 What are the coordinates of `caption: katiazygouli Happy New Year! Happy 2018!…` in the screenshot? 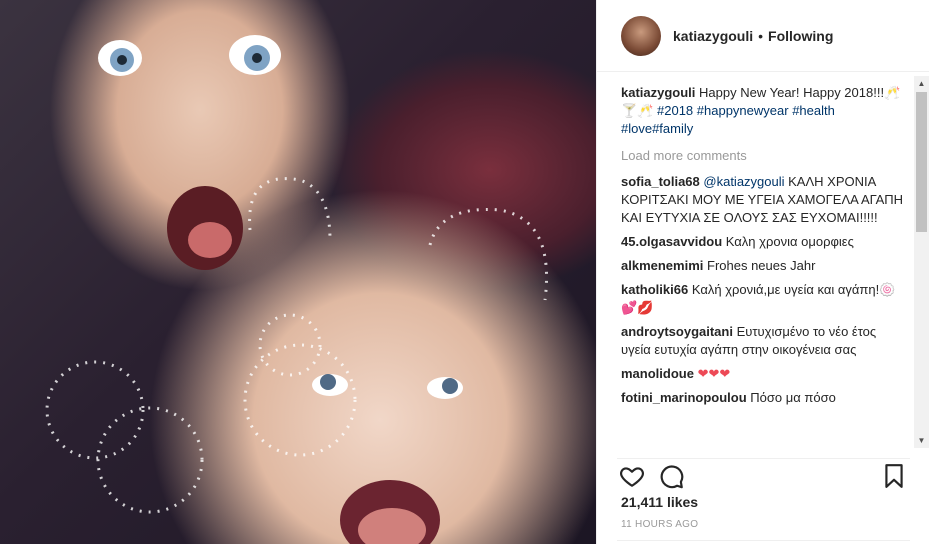 It's located at (763, 111).